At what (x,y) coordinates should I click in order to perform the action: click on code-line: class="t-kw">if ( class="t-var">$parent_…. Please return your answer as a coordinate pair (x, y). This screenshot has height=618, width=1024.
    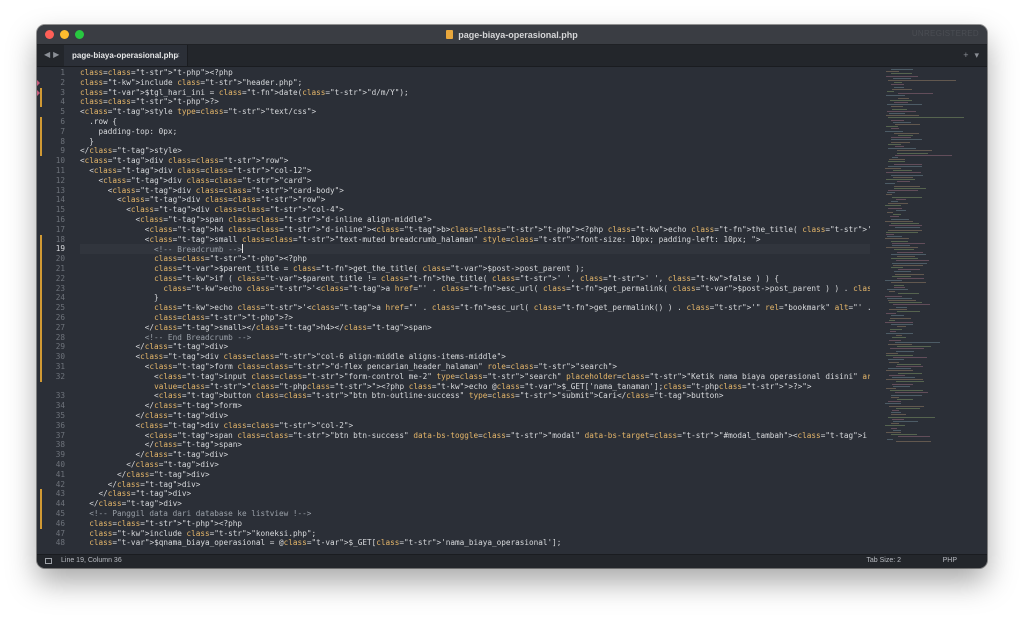
    Looking at the image, I should click on (429, 279).